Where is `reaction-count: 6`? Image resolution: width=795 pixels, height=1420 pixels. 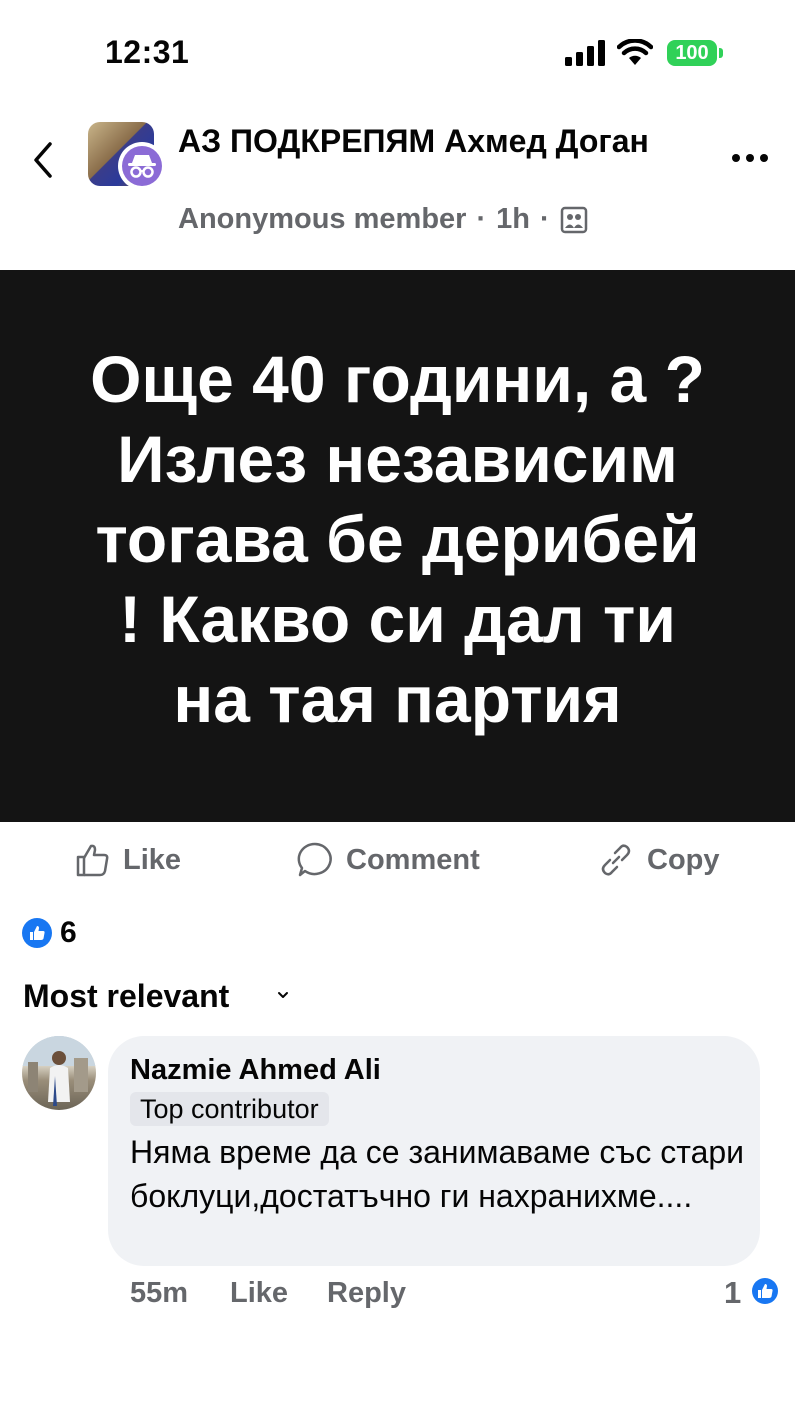
reaction-count: 6 is located at coordinates (68, 933).